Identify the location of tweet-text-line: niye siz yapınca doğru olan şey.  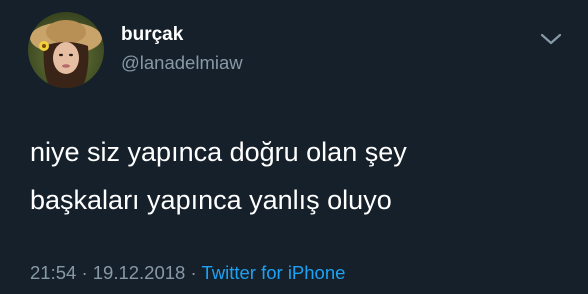
(218, 152).